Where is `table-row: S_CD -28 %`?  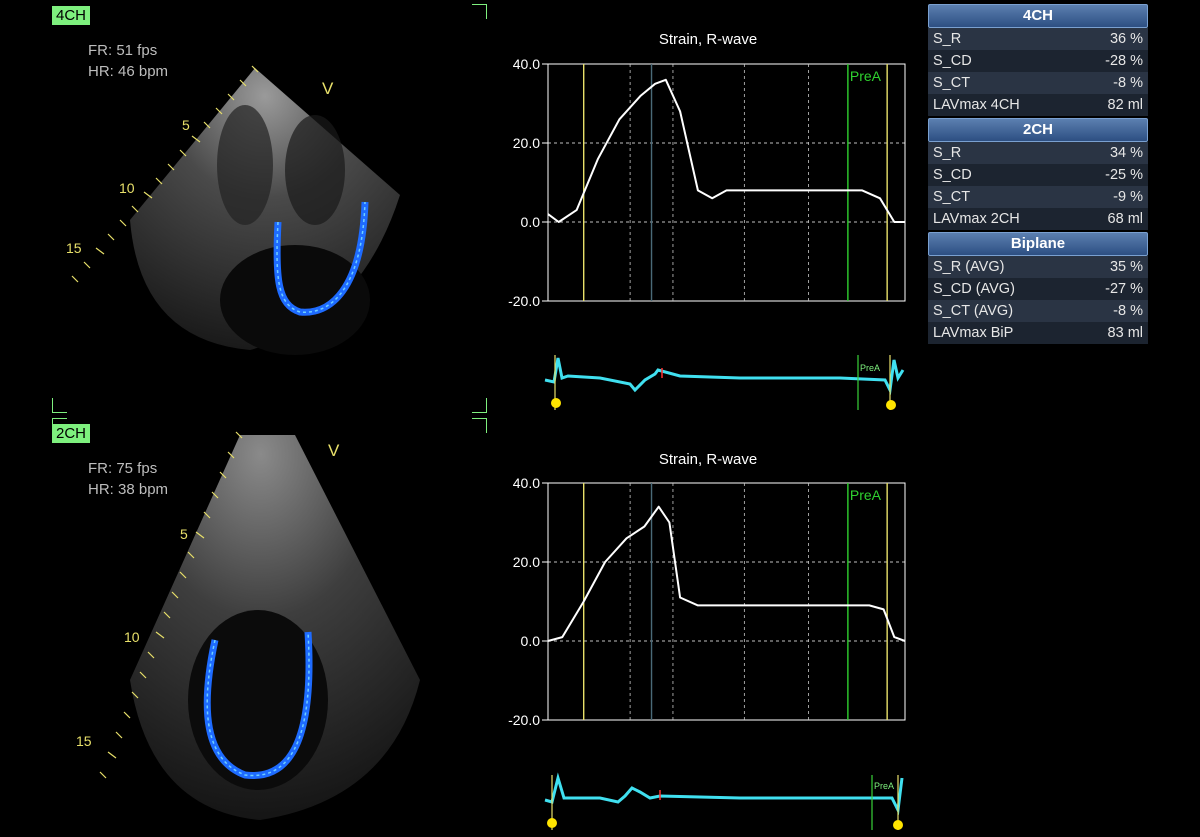 table-row: S_CD -28 % is located at coordinates (1038, 61).